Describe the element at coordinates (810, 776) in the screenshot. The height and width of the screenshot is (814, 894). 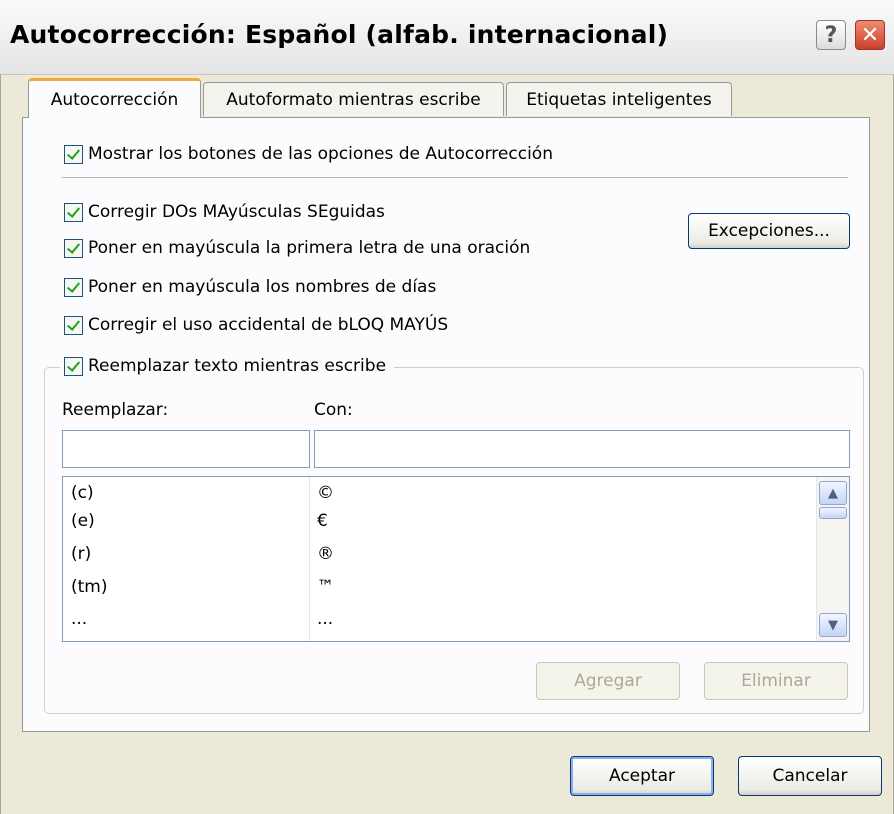
I see `cancel-button: Cancelar` at that location.